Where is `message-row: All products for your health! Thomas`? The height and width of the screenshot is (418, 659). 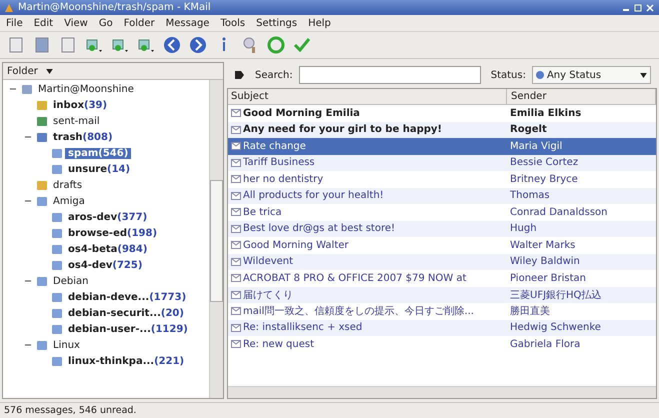
message-row: All products for your health! Thomas is located at coordinates (442, 196).